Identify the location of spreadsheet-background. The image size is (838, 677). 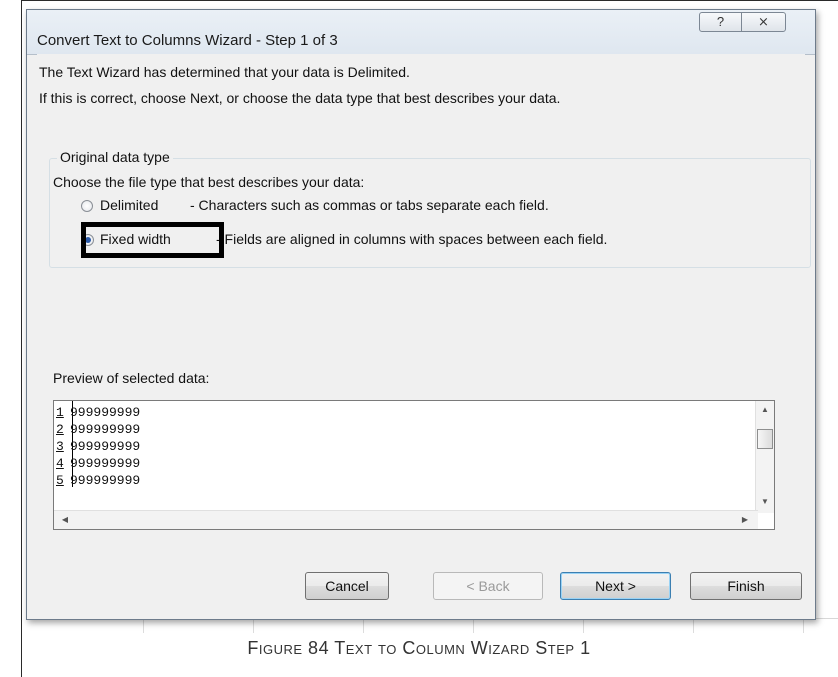
(436, 625).